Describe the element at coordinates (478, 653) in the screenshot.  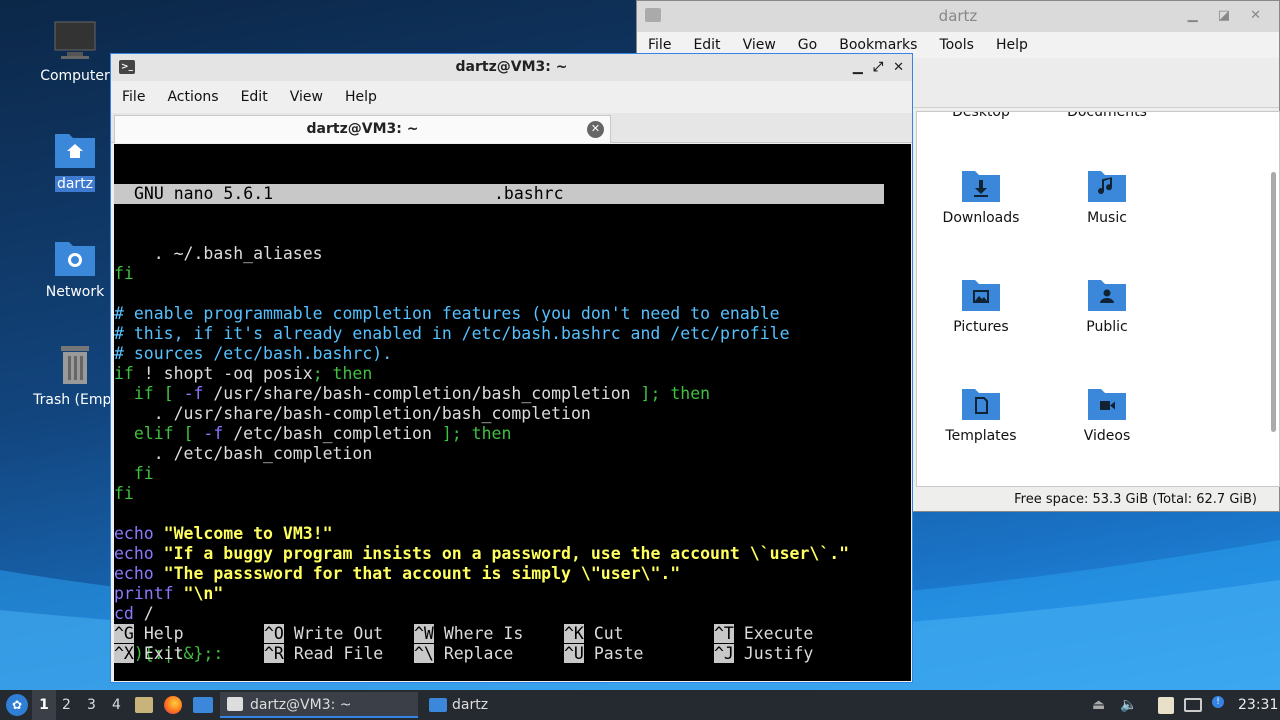
I see `shortcut-label: Replace` at that location.